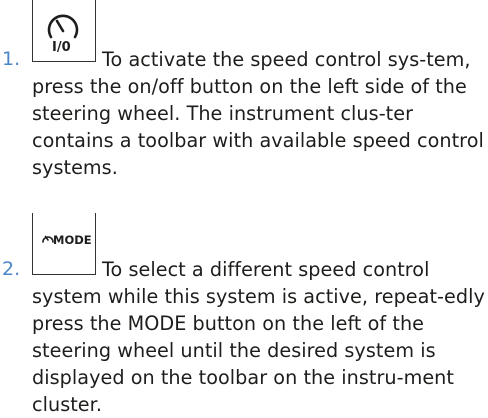  Describe the element at coordinates (11, 59) in the screenshot. I see `step-number: 1.` at that location.